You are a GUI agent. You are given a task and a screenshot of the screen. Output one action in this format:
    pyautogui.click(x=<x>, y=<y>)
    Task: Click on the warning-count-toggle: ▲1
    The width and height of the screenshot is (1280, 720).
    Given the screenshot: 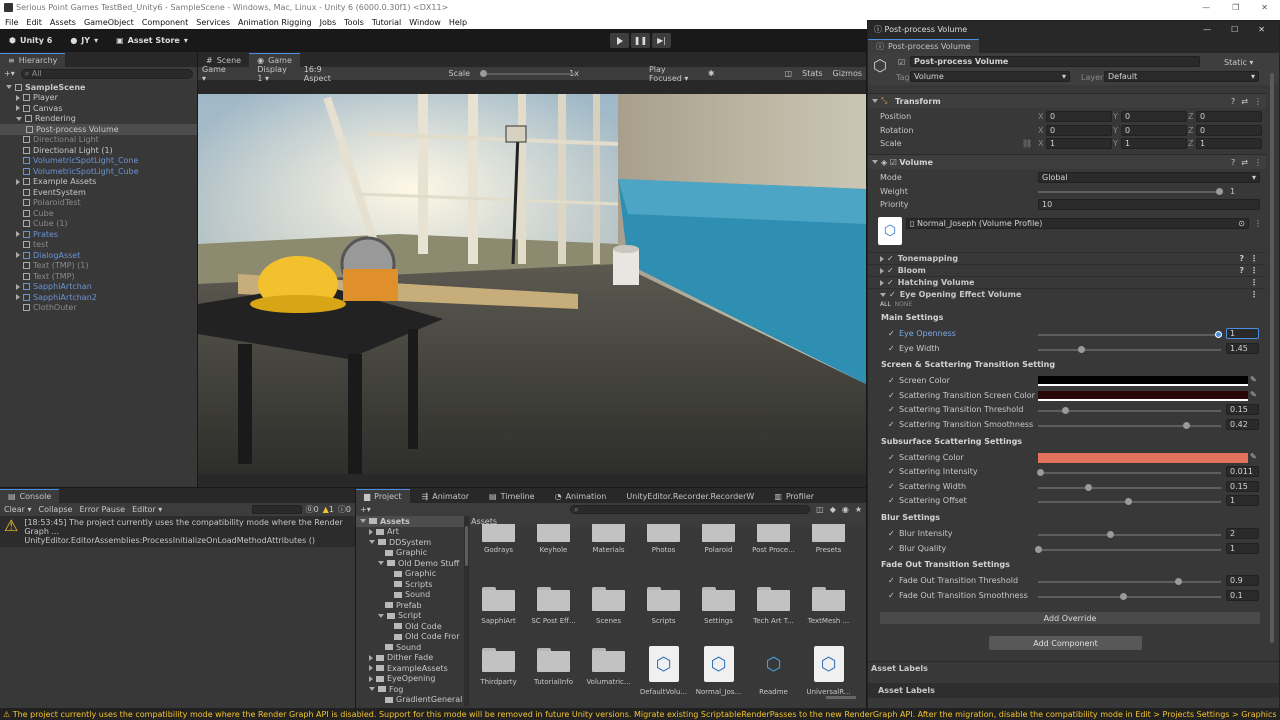 What is the action you would take?
    pyautogui.click(x=328, y=509)
    